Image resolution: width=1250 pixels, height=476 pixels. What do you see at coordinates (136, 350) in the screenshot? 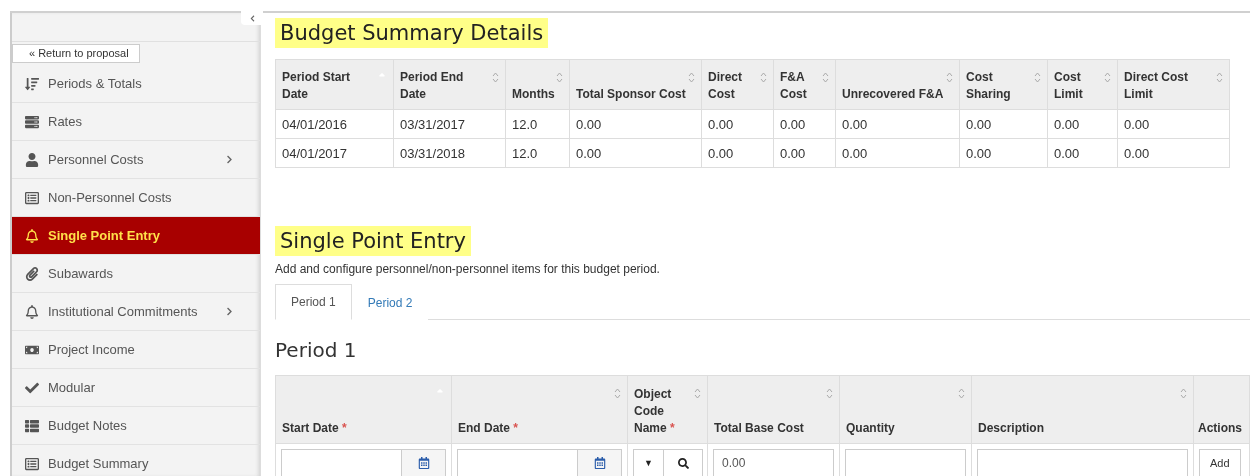
I see `sidebar-item: Project Income` at bounding box center [136, 350].